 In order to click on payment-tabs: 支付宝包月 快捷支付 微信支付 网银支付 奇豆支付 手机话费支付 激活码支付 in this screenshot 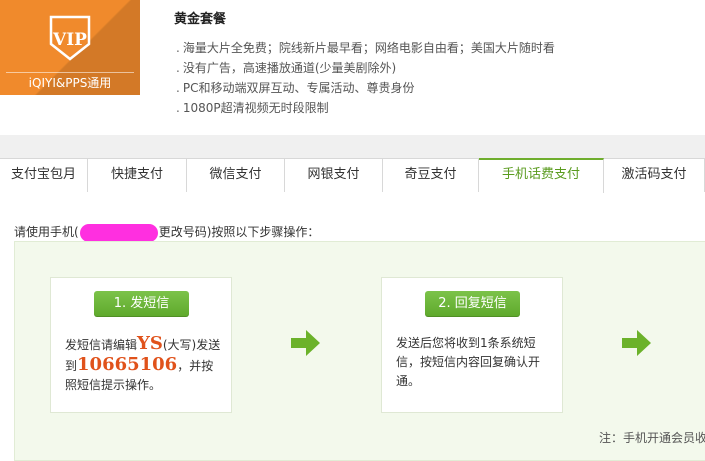, I will do `click(352, 175)`.